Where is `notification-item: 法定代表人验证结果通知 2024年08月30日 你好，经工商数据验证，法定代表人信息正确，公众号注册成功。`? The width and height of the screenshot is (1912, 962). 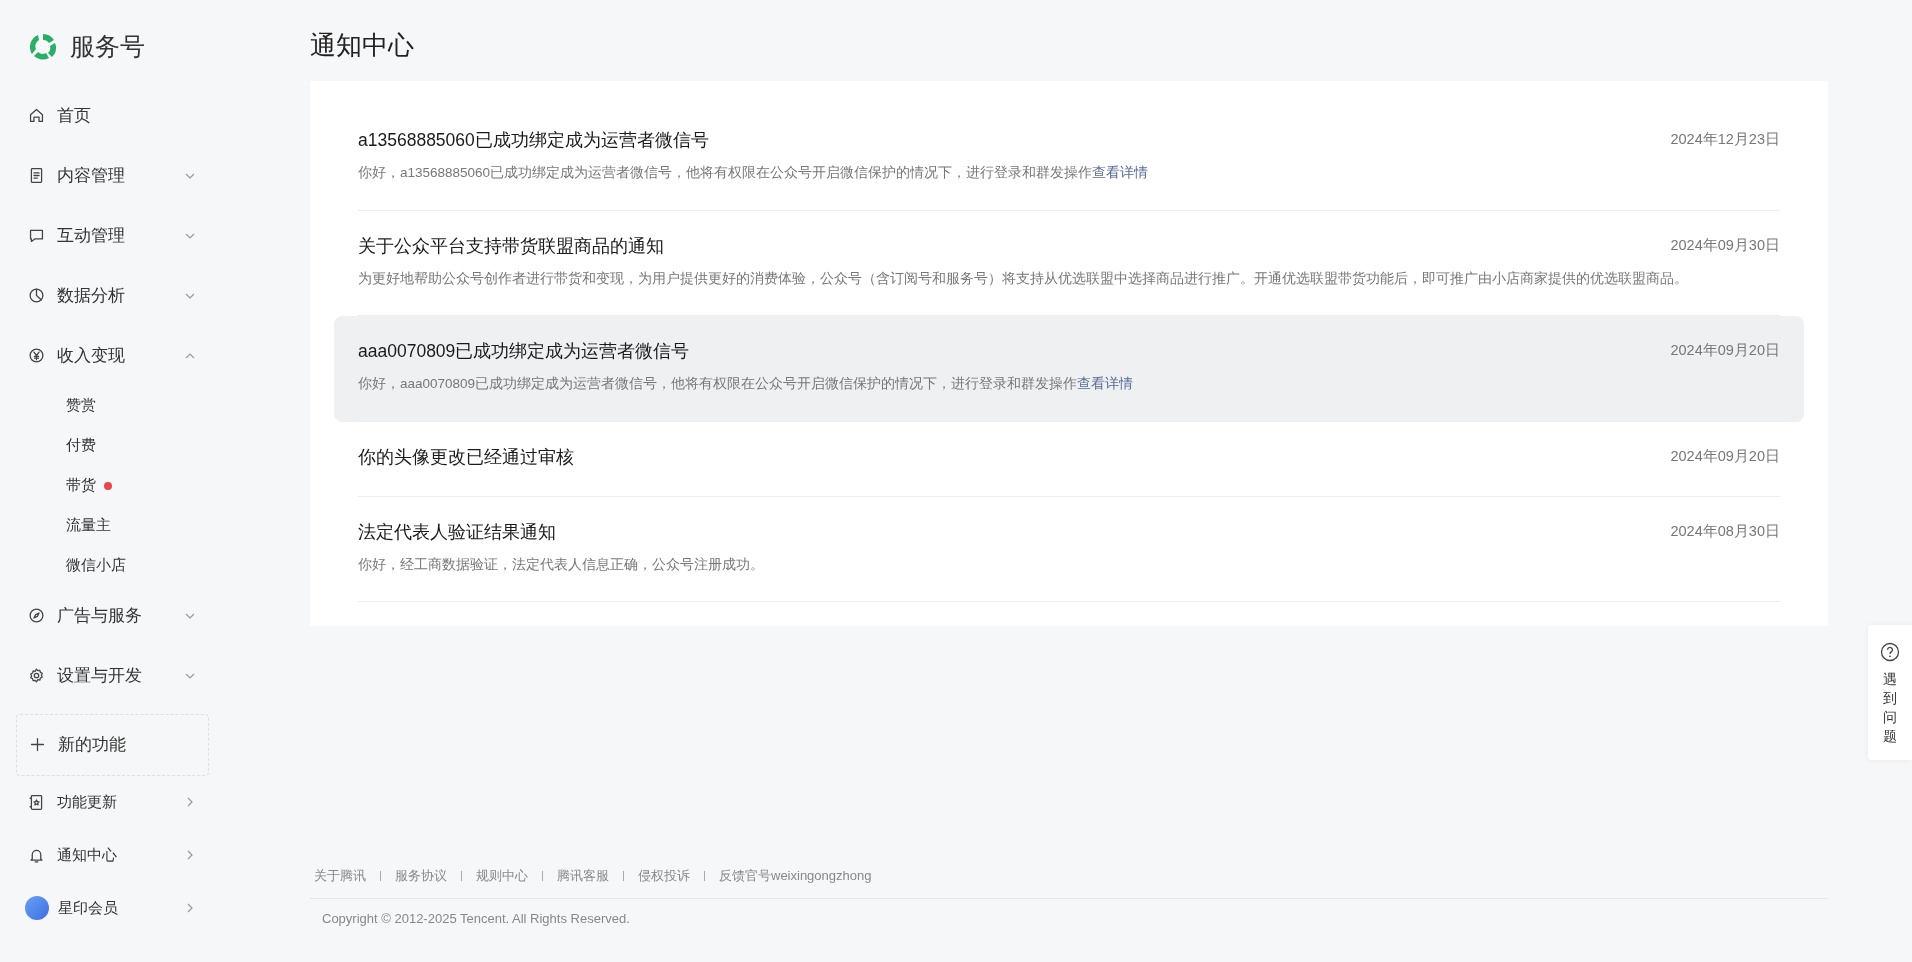
notification-item: 法定代表人验证结果通知 2024年08月30日 你好，经工商数据验证，法定代表人信息正确，公众号注册成功。 is located at coordinates (1069, 549).